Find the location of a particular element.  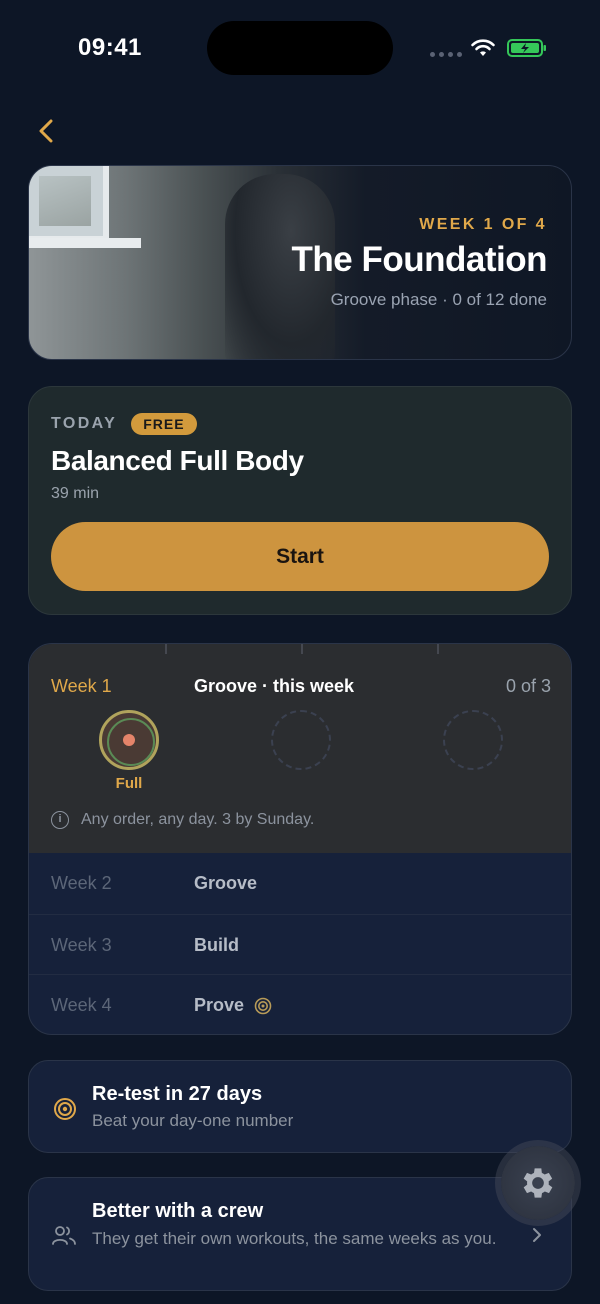

status-bar: 09:41 is located at coordinates (300, 48).